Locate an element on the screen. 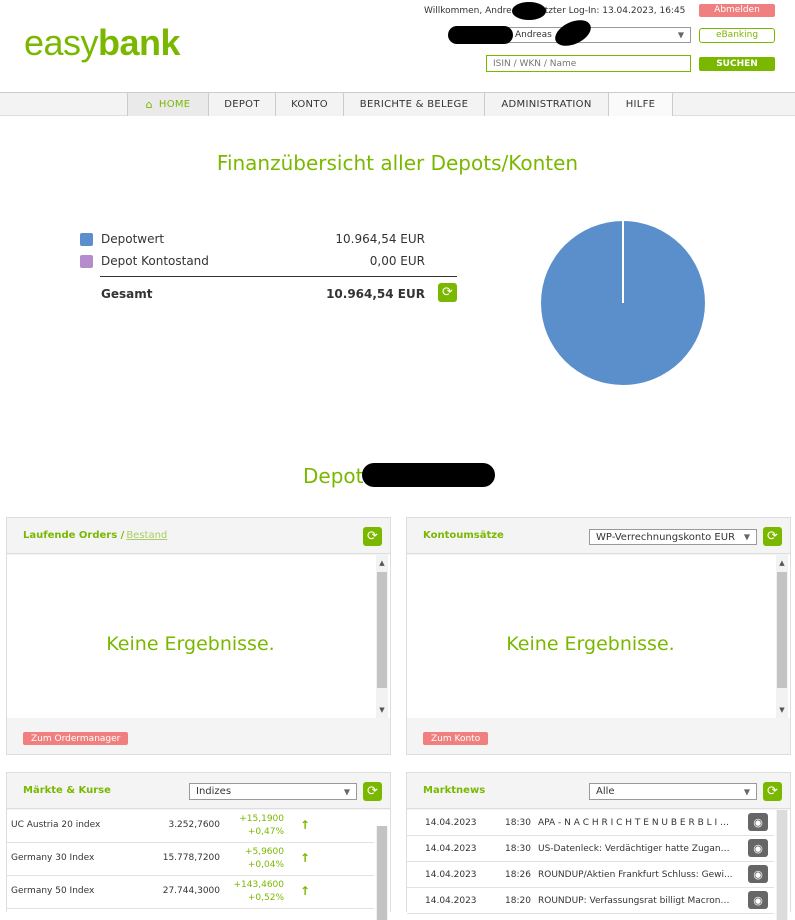 This screenshot has width=795, height=920. search-button: SUCHEN is located at coordinates (737, 64).